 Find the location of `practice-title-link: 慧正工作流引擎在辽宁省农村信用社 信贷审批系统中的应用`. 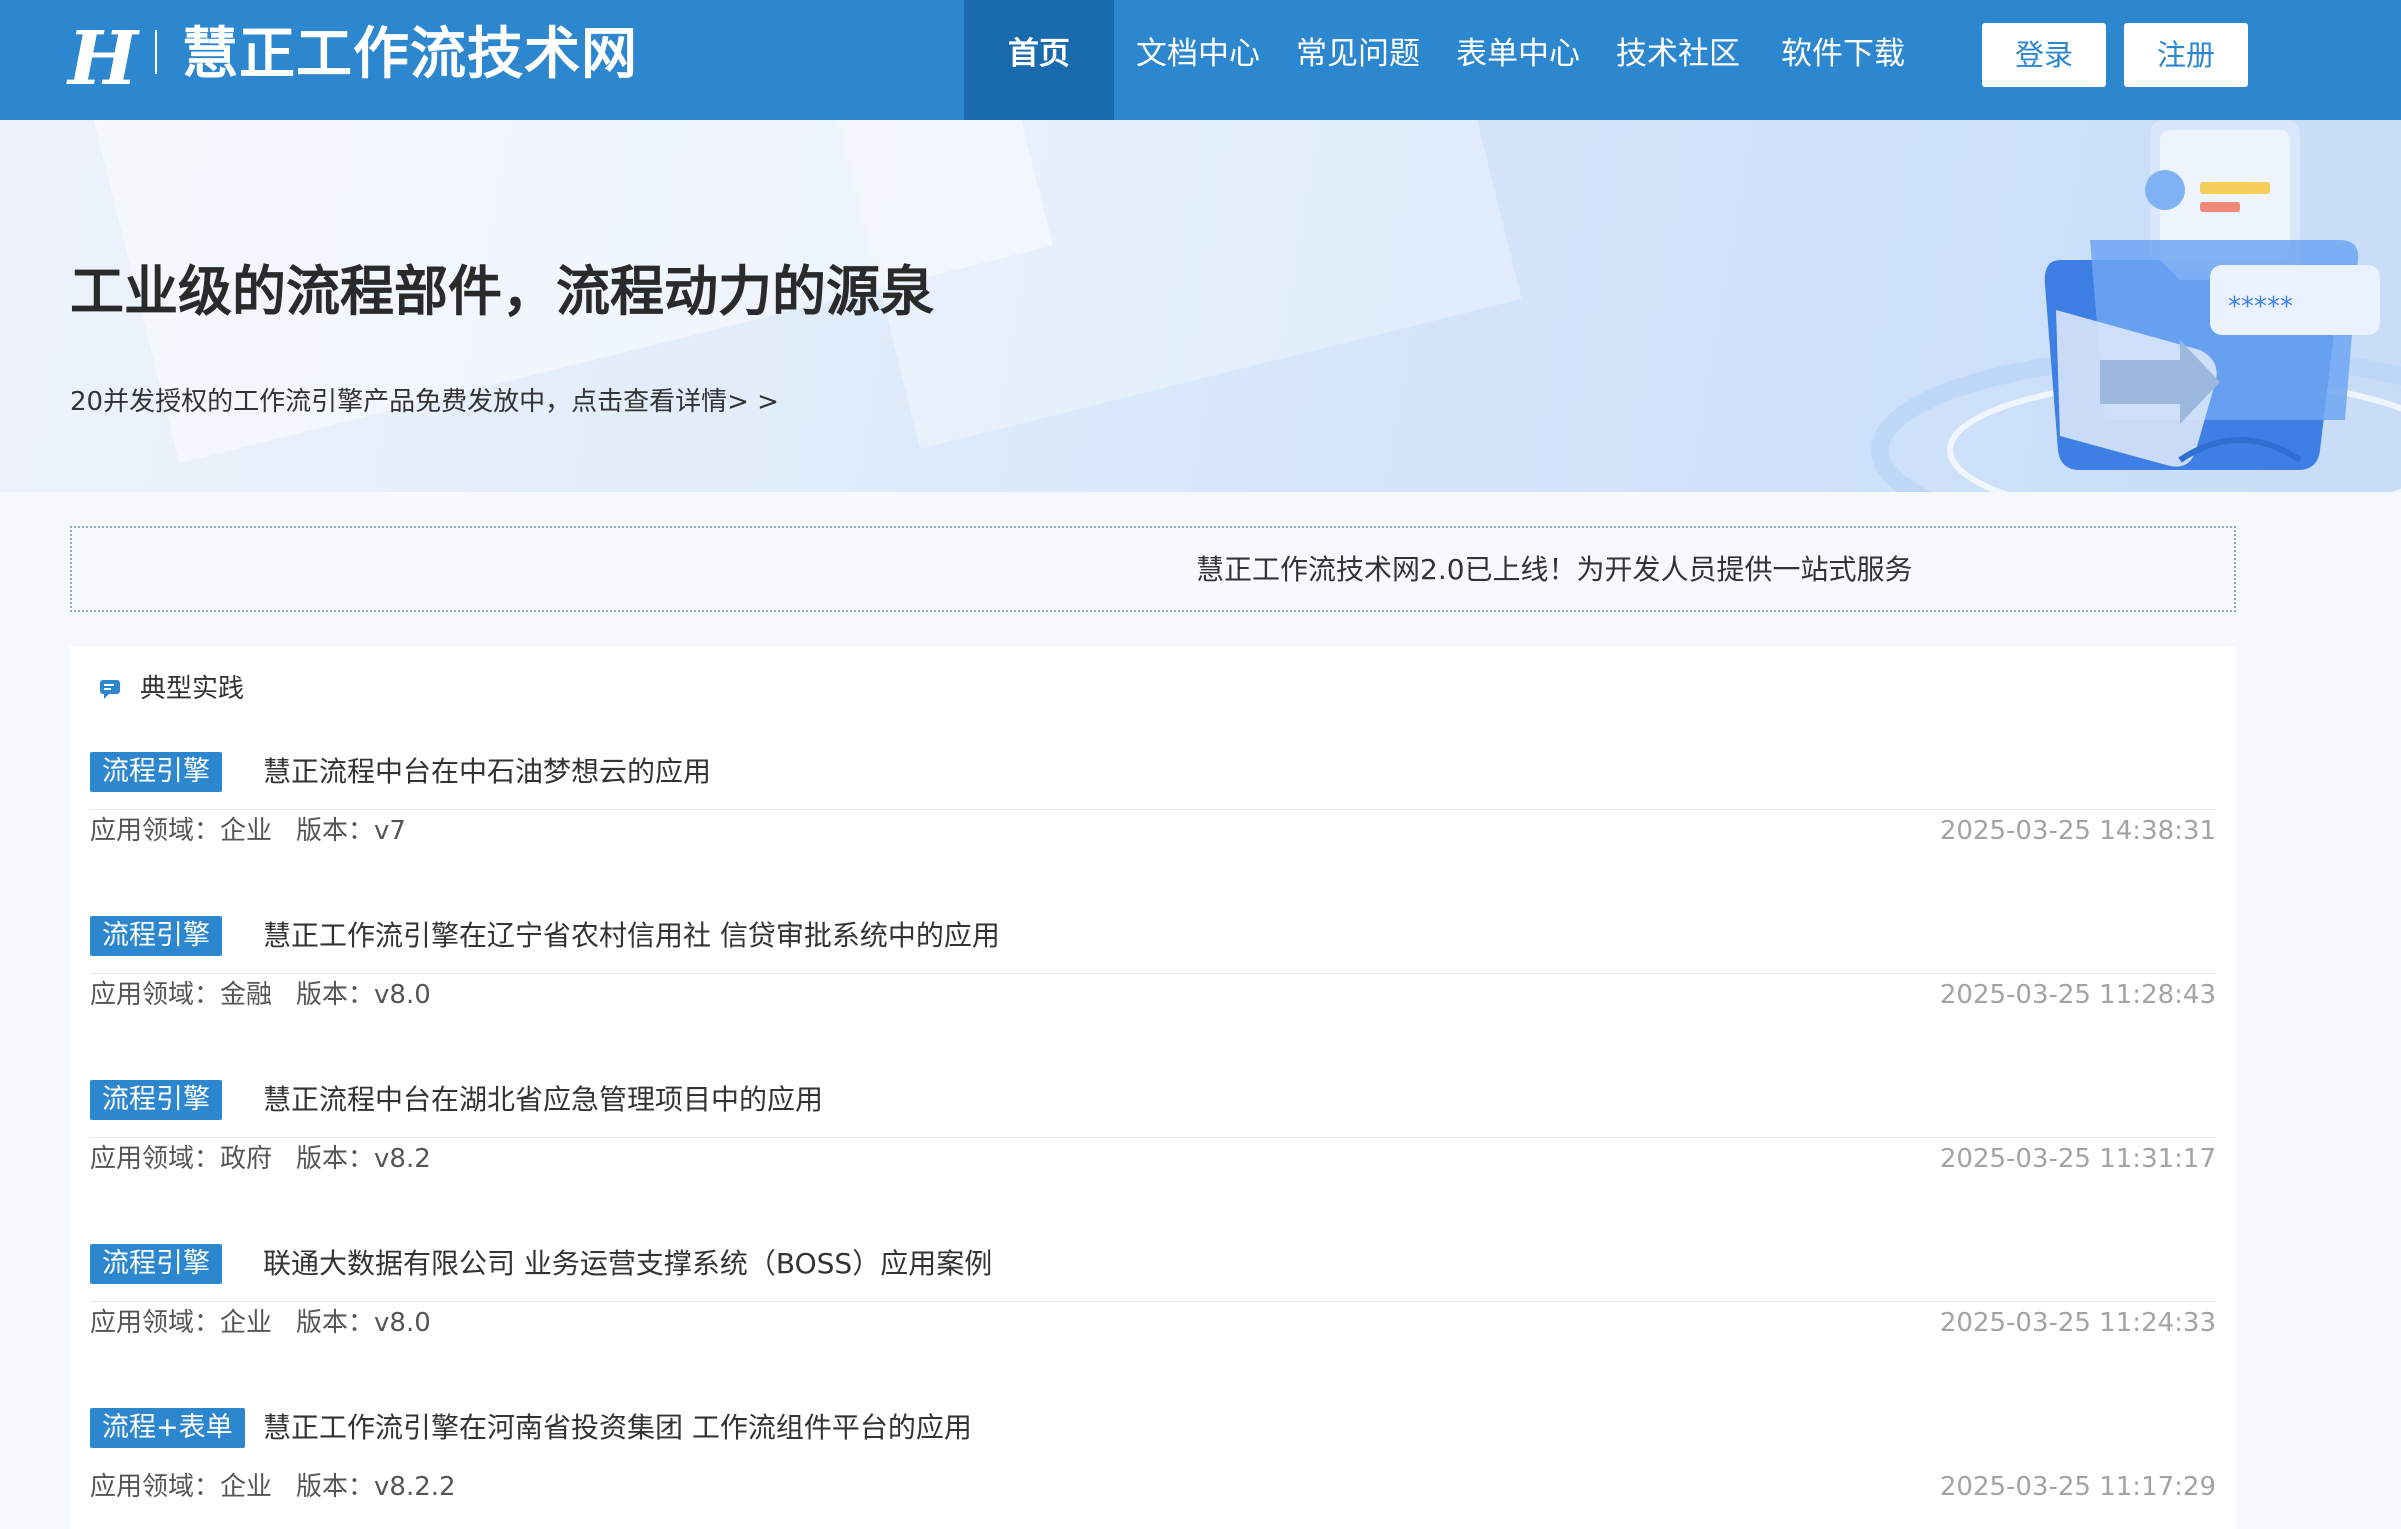

practice-title-link: 慧正工作流引擎在辽宁省农村信用社 信贷审批系统中的应用 is located at coordinates (631, 936).